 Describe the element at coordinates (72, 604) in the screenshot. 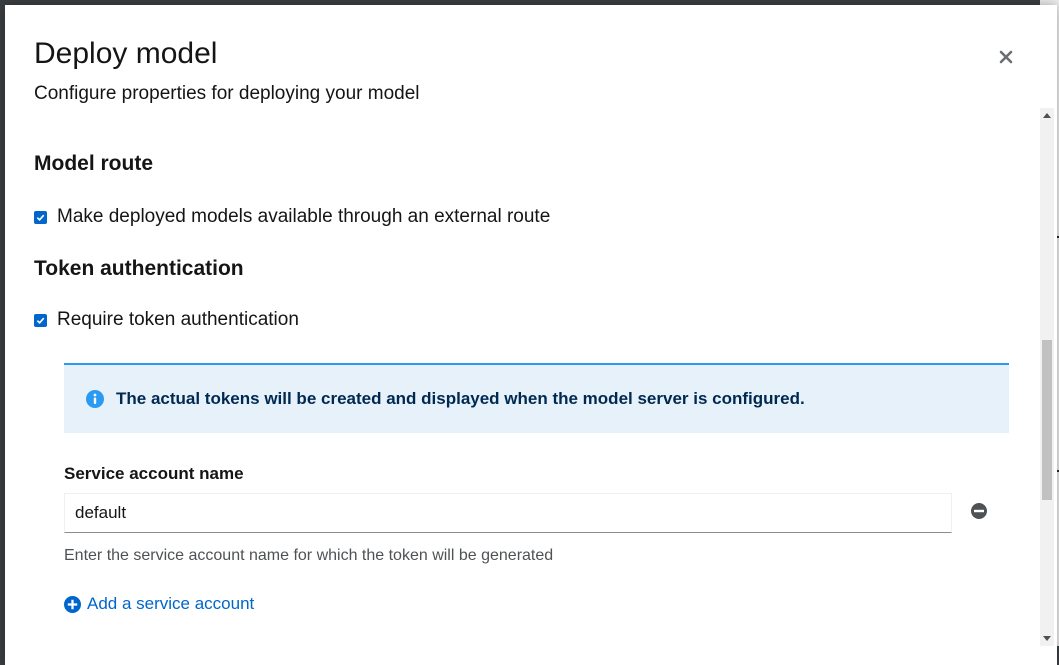

I see `plus-circle-icon` at that location.